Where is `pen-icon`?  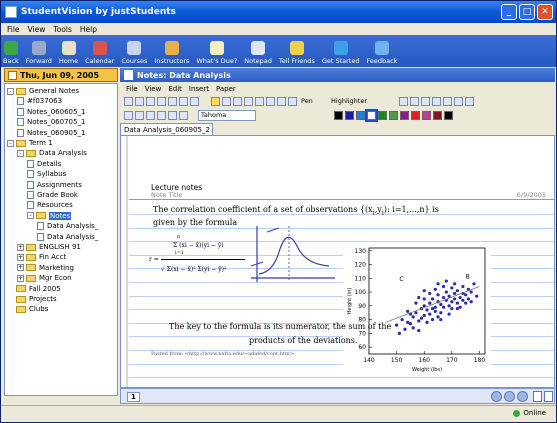 pen-icon is located at coordinates (226, 101).